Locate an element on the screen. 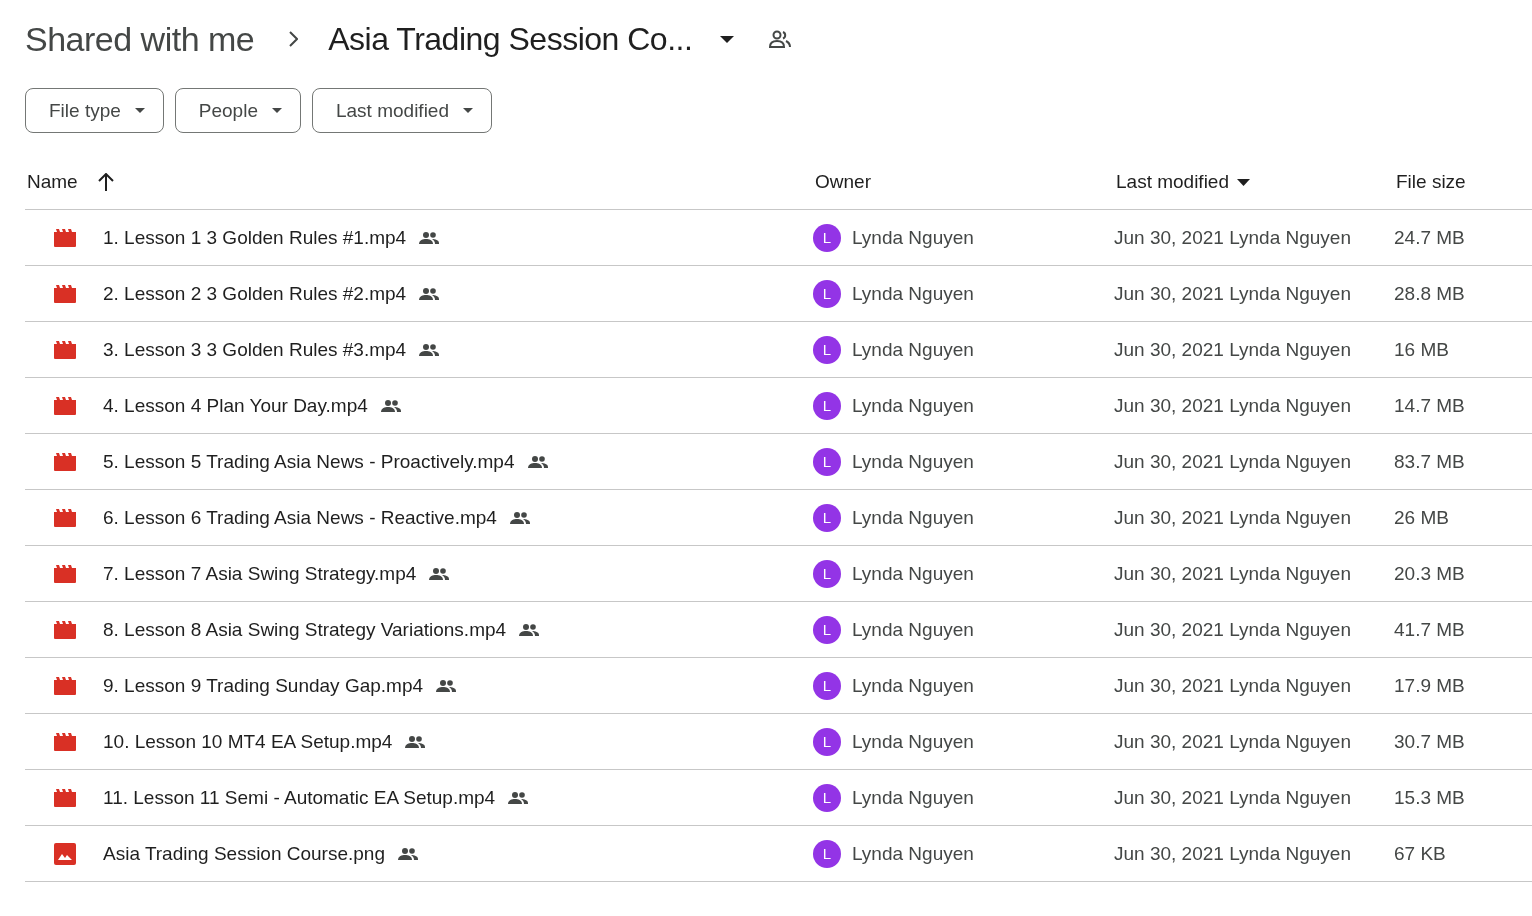  file-name: 1. Lesson 1 3 Golden Rules #1.mp4 is located at coordinates (255, 237).